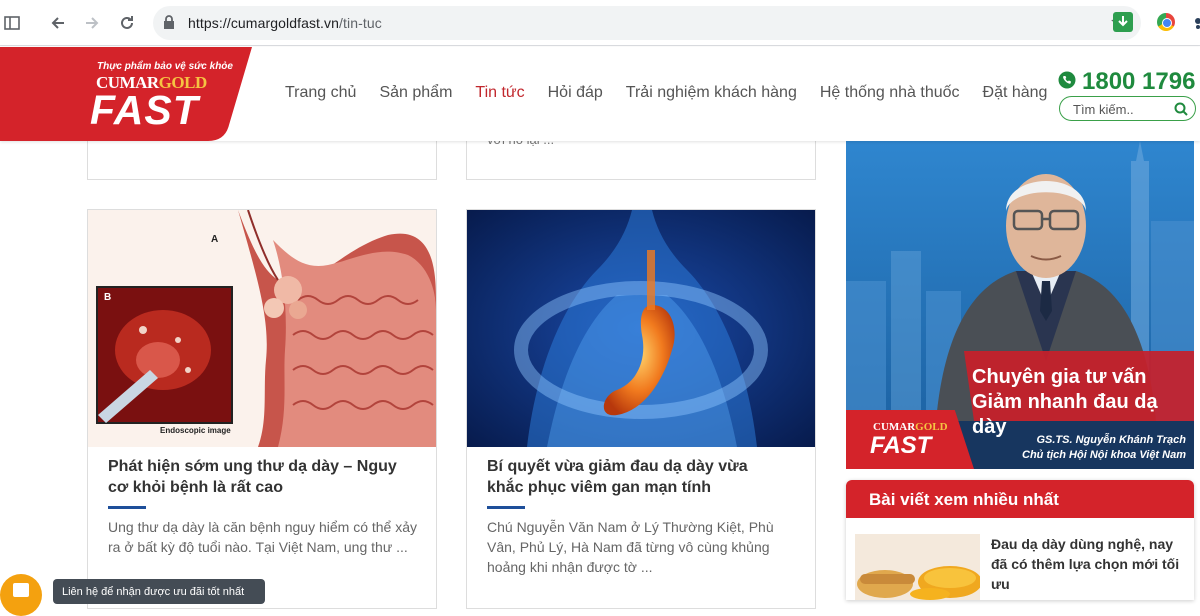 This screenshot has height=616, width=1200. Describe the element at coordinates (641, 328) in the screenshot. I see `article-image-stomach-xray` at that location.